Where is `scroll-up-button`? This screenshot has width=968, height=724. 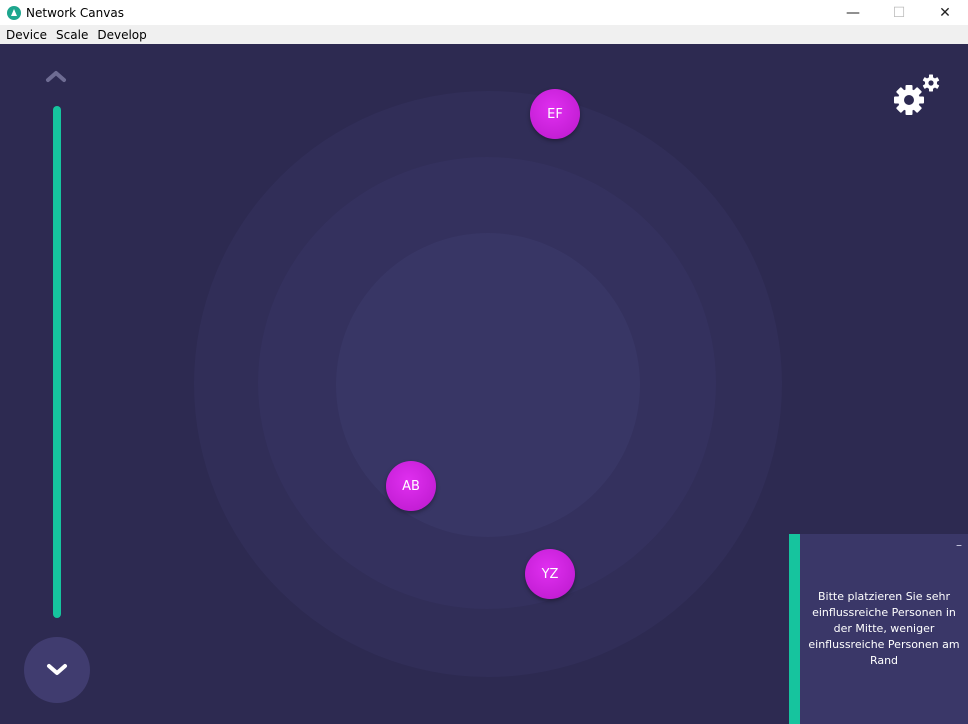
scroll-up-button is located at coordinates (56, 76).